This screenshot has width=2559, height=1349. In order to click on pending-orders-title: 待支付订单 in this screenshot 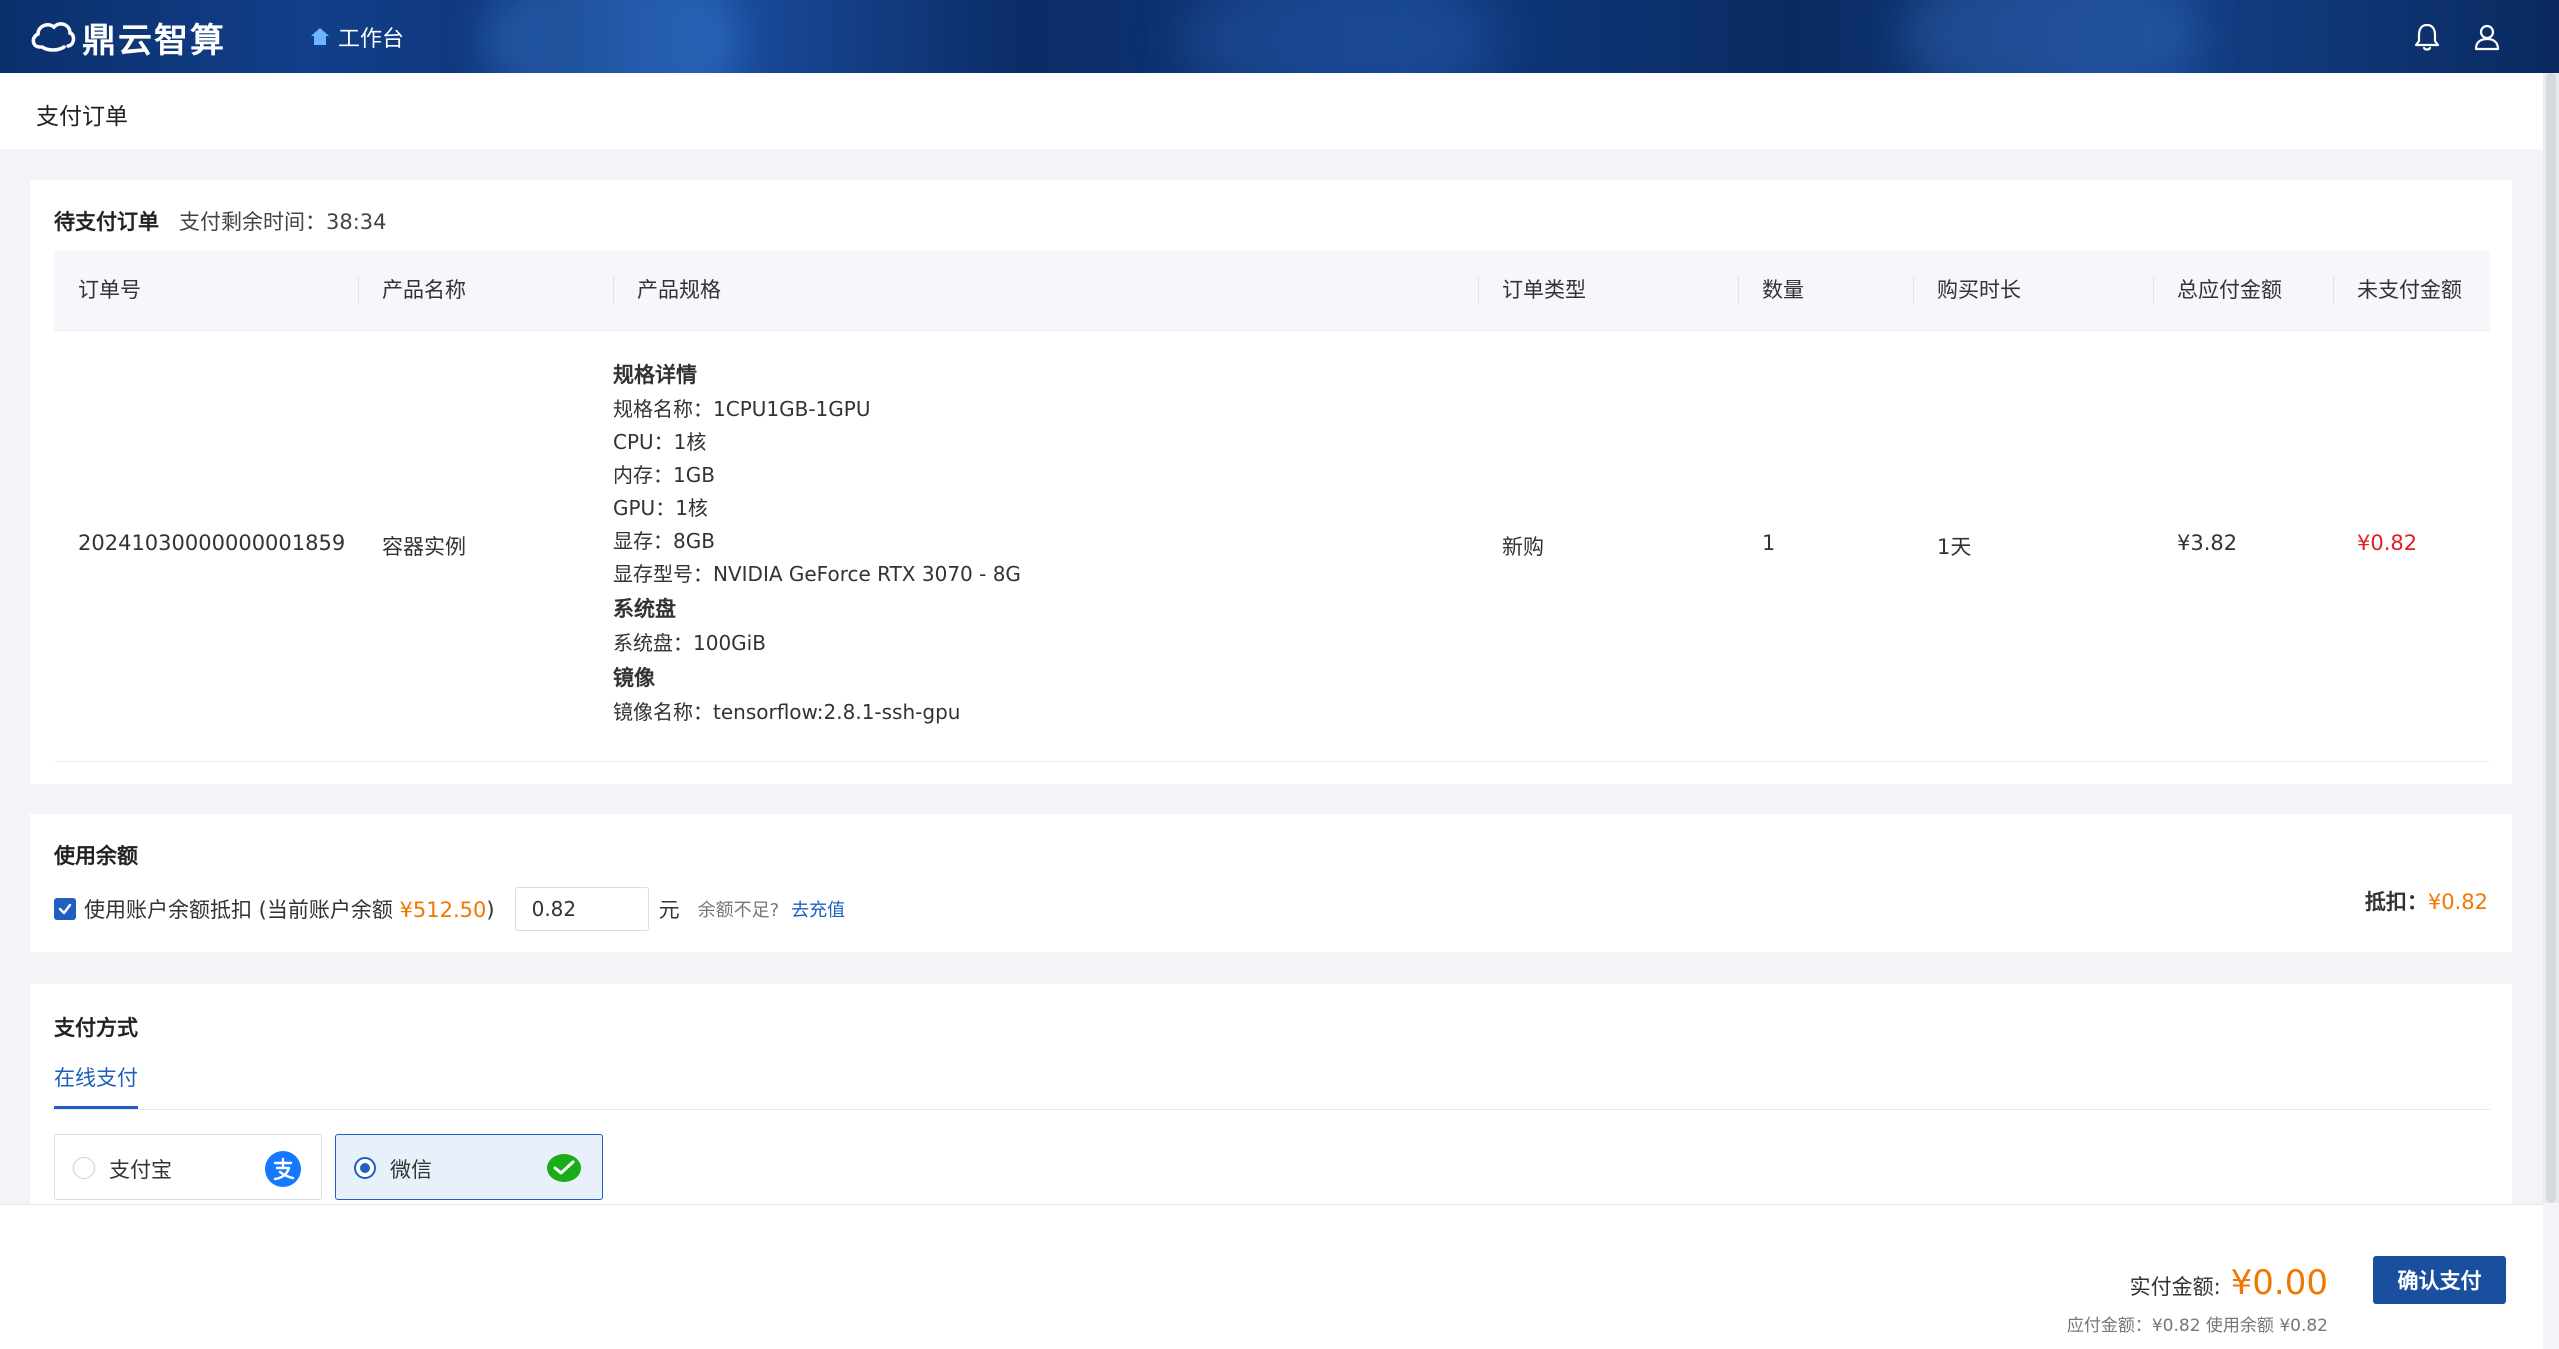, I will do `click(106, 222)`.